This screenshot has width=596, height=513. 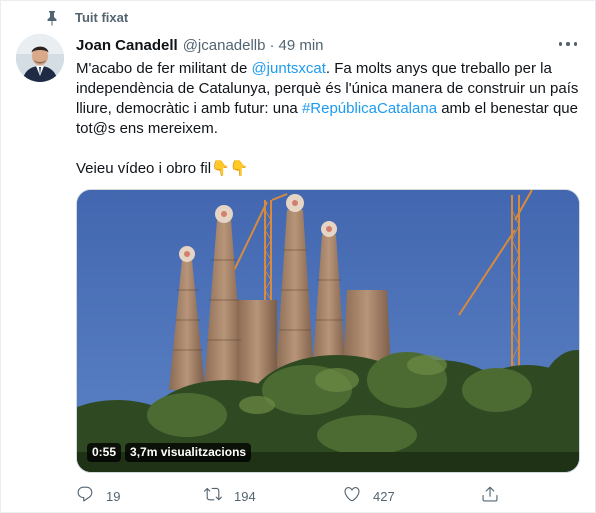 What do you see at coordinates (213, 496) in the screenshot?
I see `retweet-icon` at bounding box center [213, 496].